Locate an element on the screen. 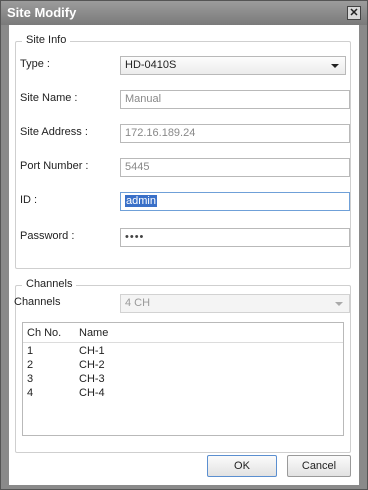 The width and height of the screenshot is (368, 490). site-address-input: 172.16.189.24 is located at coordinates (235, 133).